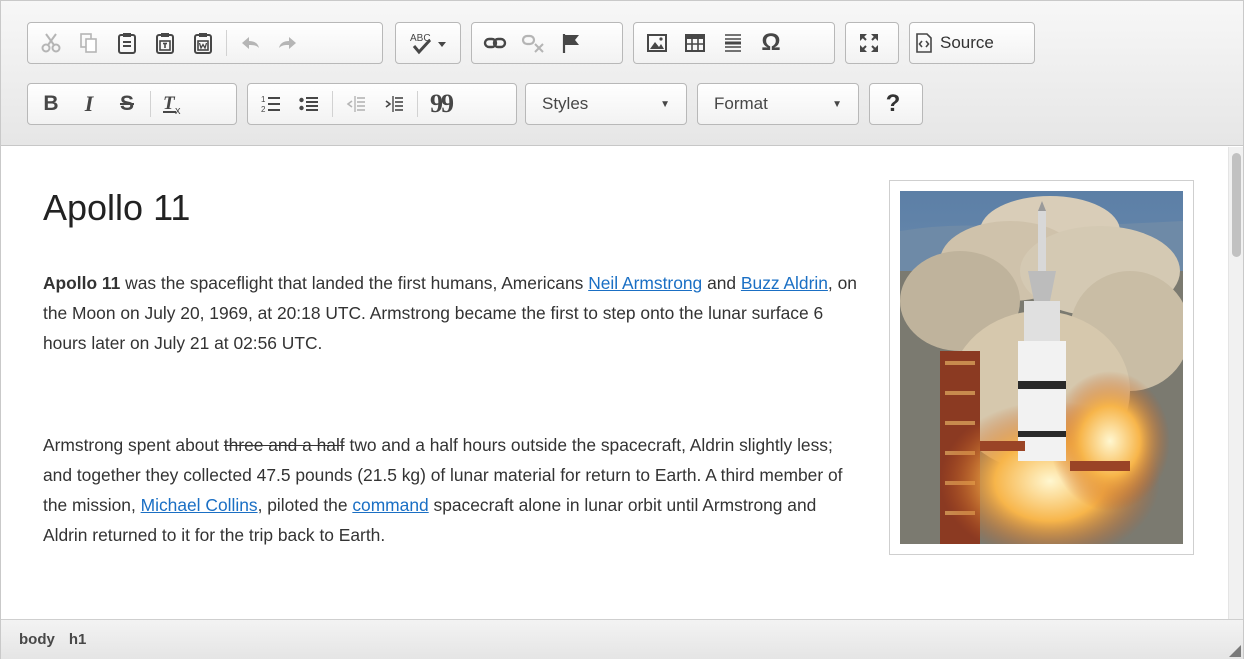 The width and height of the screenshot is (1244, 659). I want to click on page-title: Apollo 11, so click(117, 207).